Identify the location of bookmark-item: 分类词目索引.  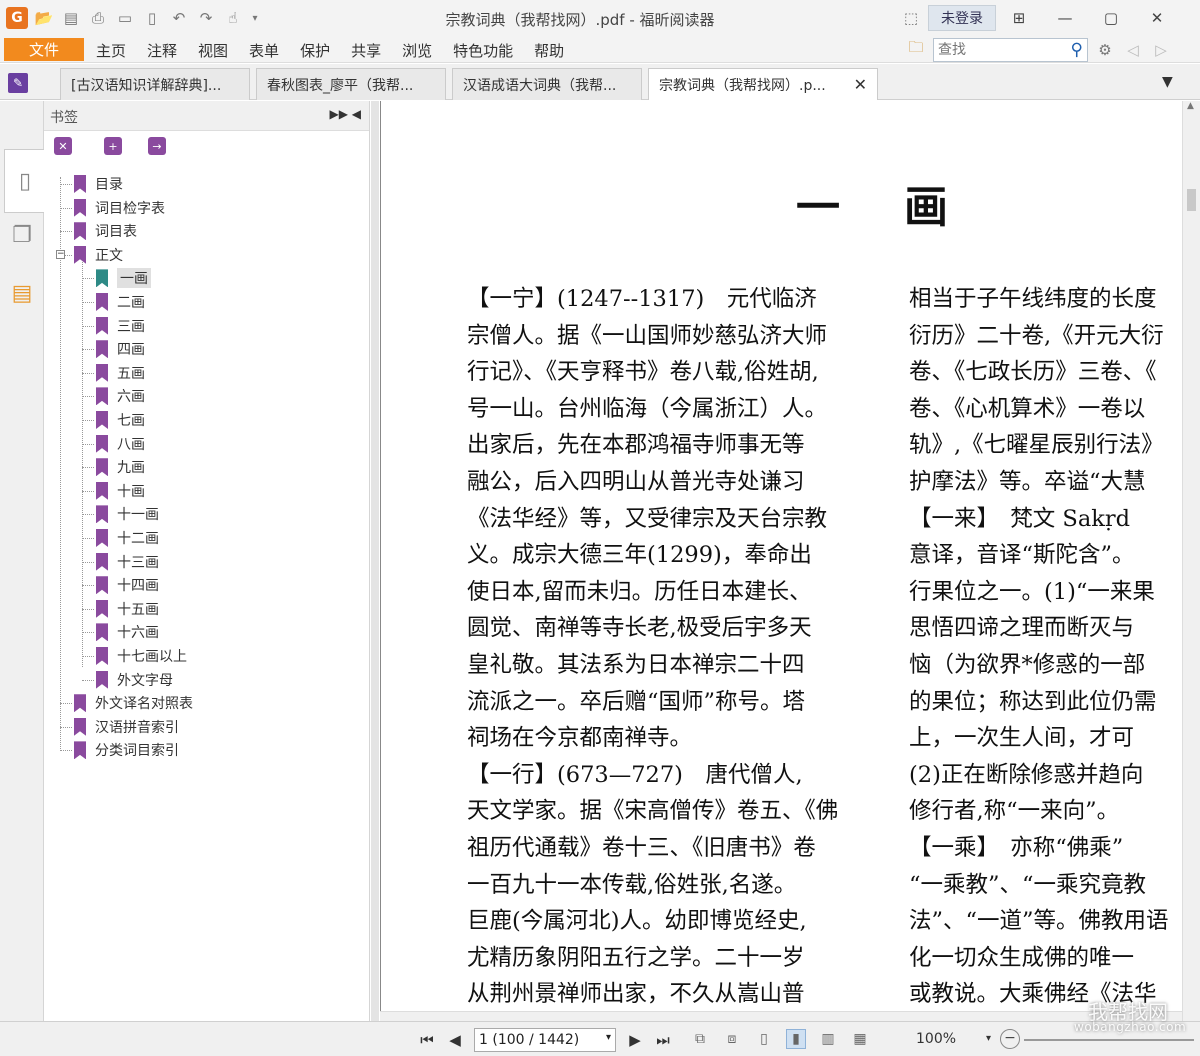
(126, 750).